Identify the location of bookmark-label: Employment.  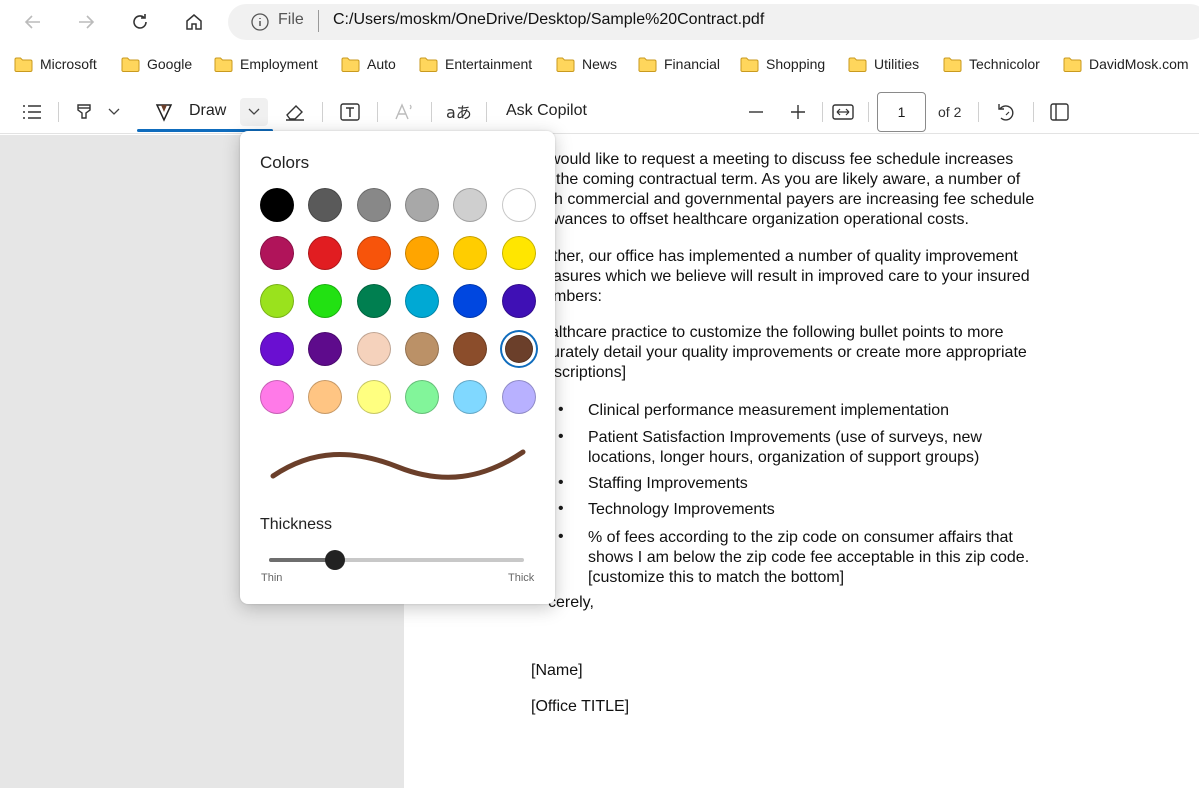
(279, 64).